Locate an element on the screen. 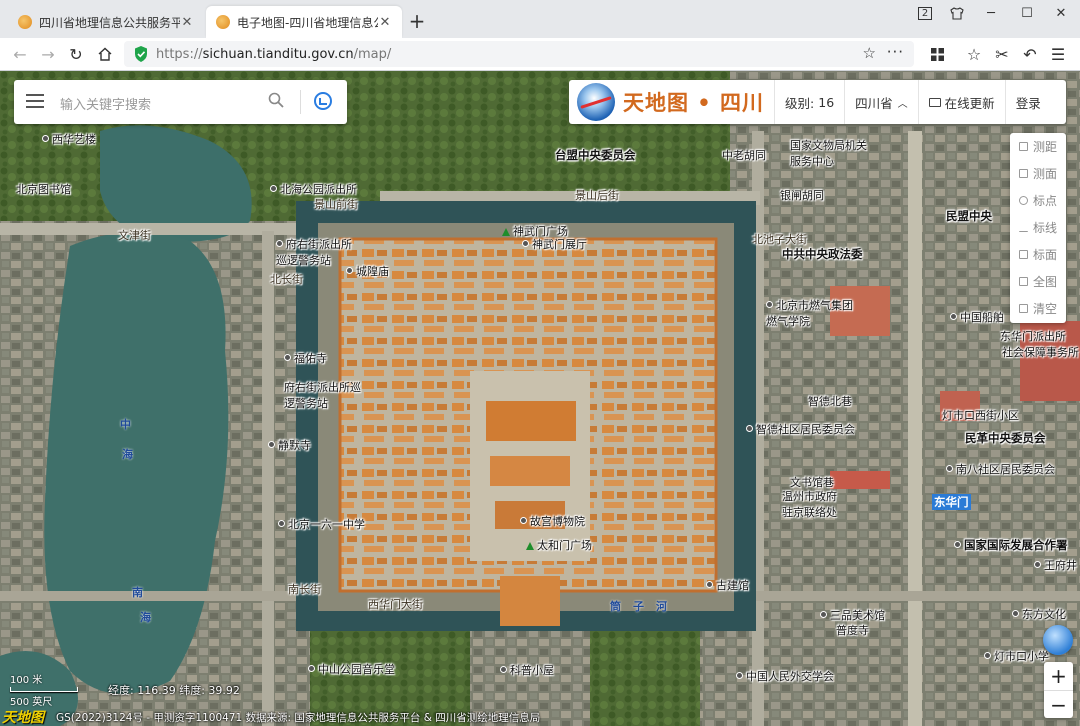 The width and height of the screenshot is (1080, 726). map-label: 智德社区居民委员会 is located at coordinates (800, 429).